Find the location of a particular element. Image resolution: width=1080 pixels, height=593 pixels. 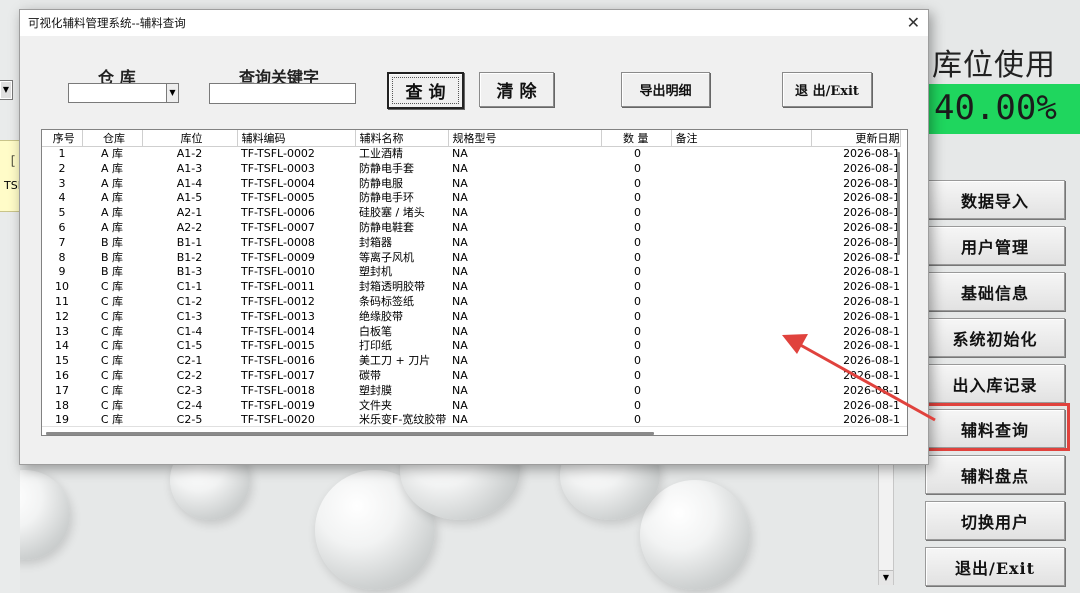

cell-location: A1-5 is located at coordinates (189, 198).